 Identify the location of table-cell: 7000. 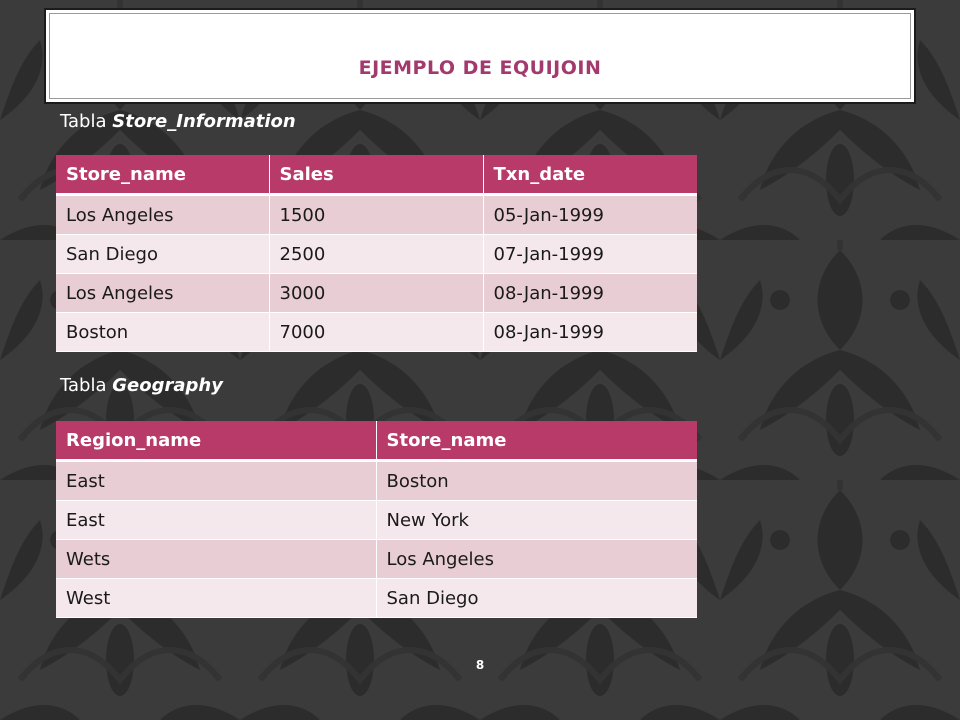
(376, 332).